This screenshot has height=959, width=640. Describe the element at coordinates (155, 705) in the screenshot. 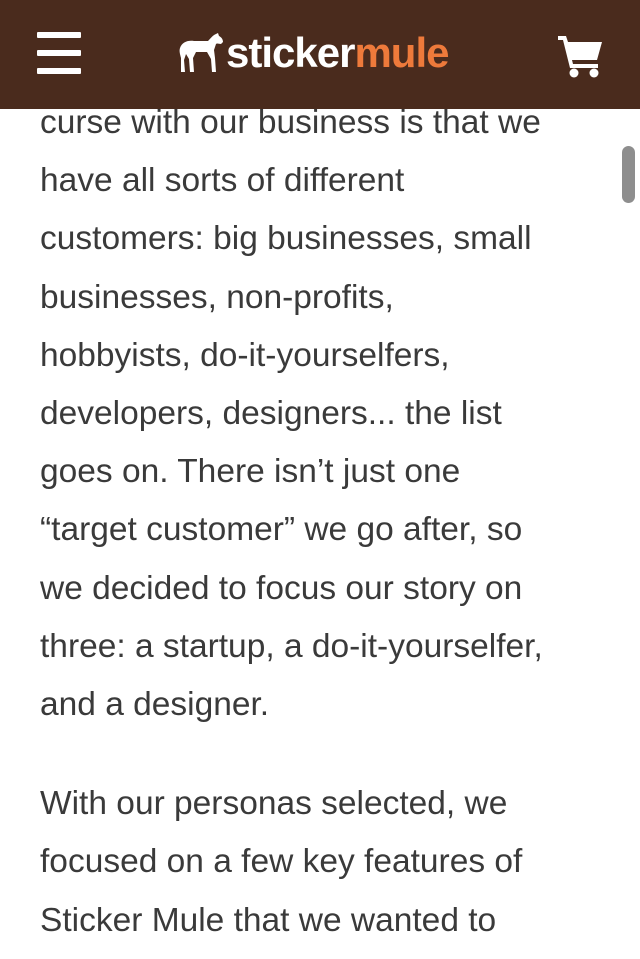

I see `article-text-line: and a designer.` at that location.